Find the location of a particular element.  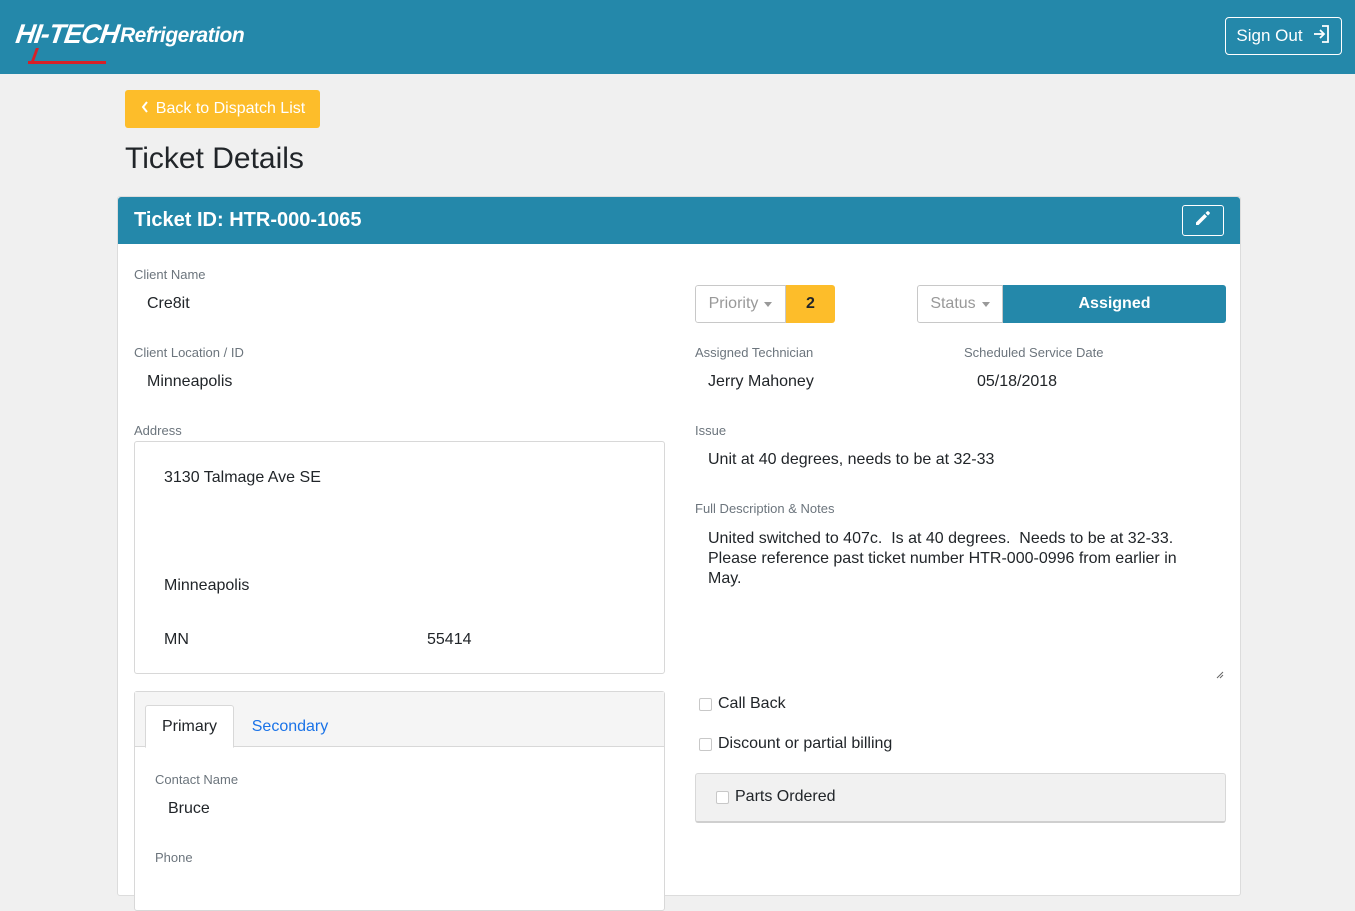

hi-tech-logo: HI-TECH Refrigeration is located at coordinates (129, 43).